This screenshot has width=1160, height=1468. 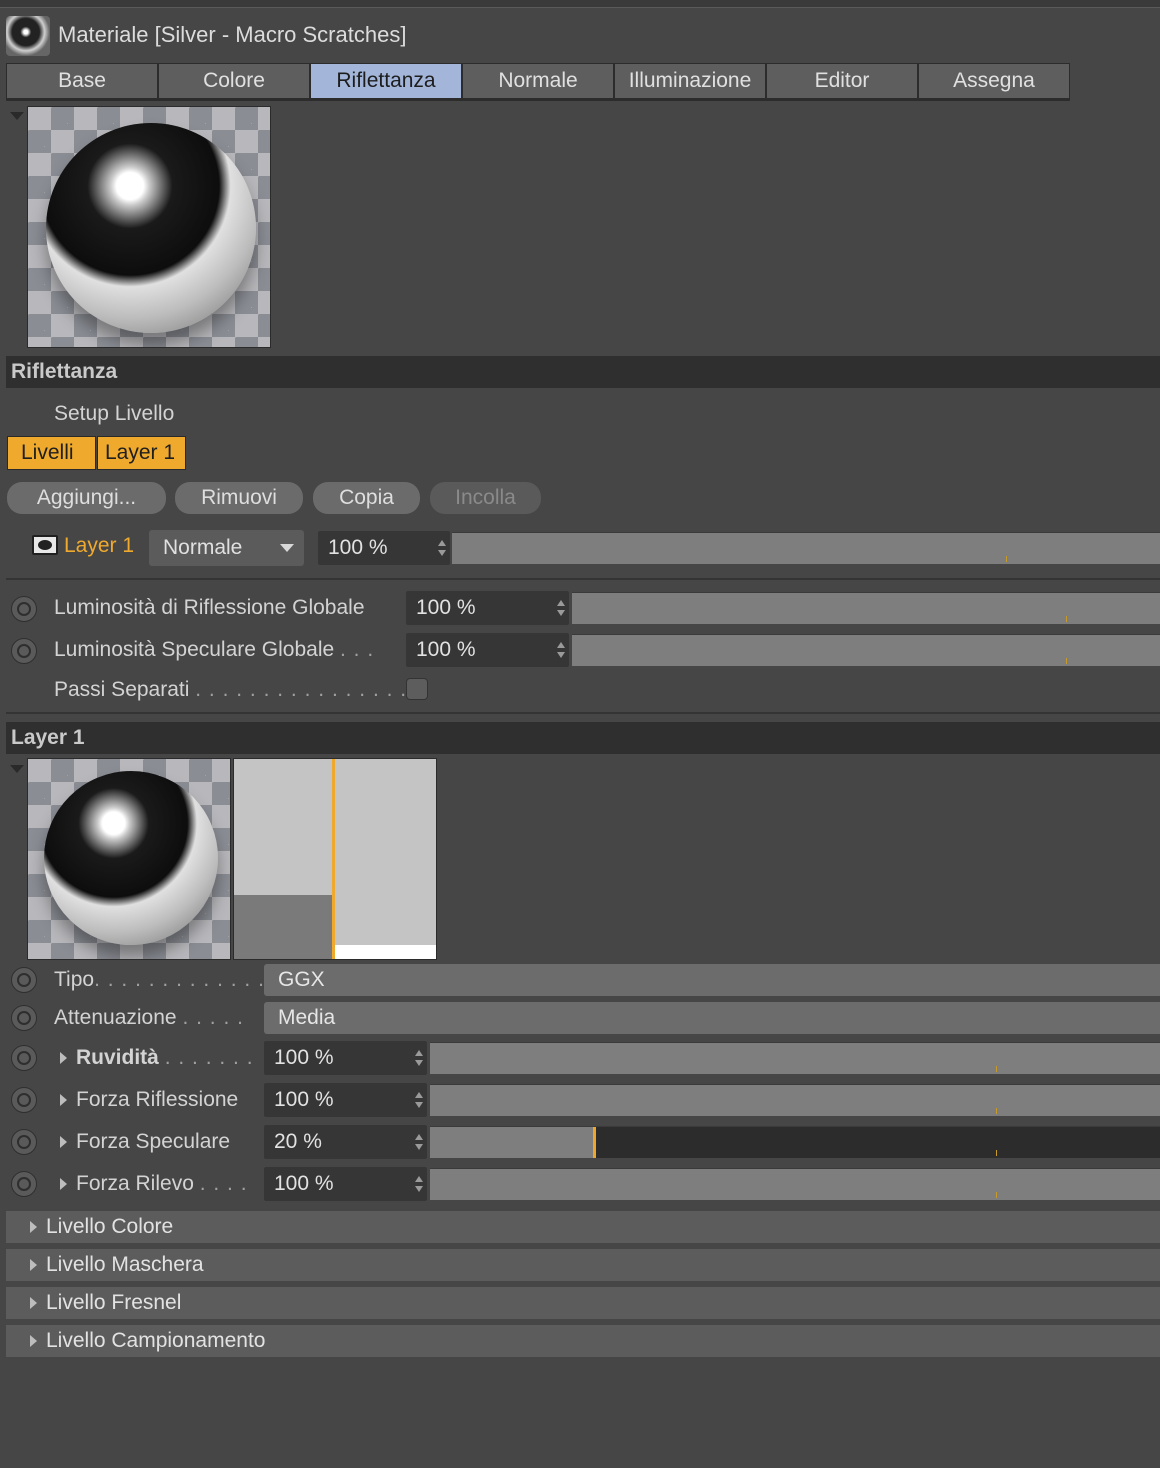 What do you see at coordinates (538, 81) in the screenshot?
I see `tab-normale: Normale` at bounding box center [538, 81].